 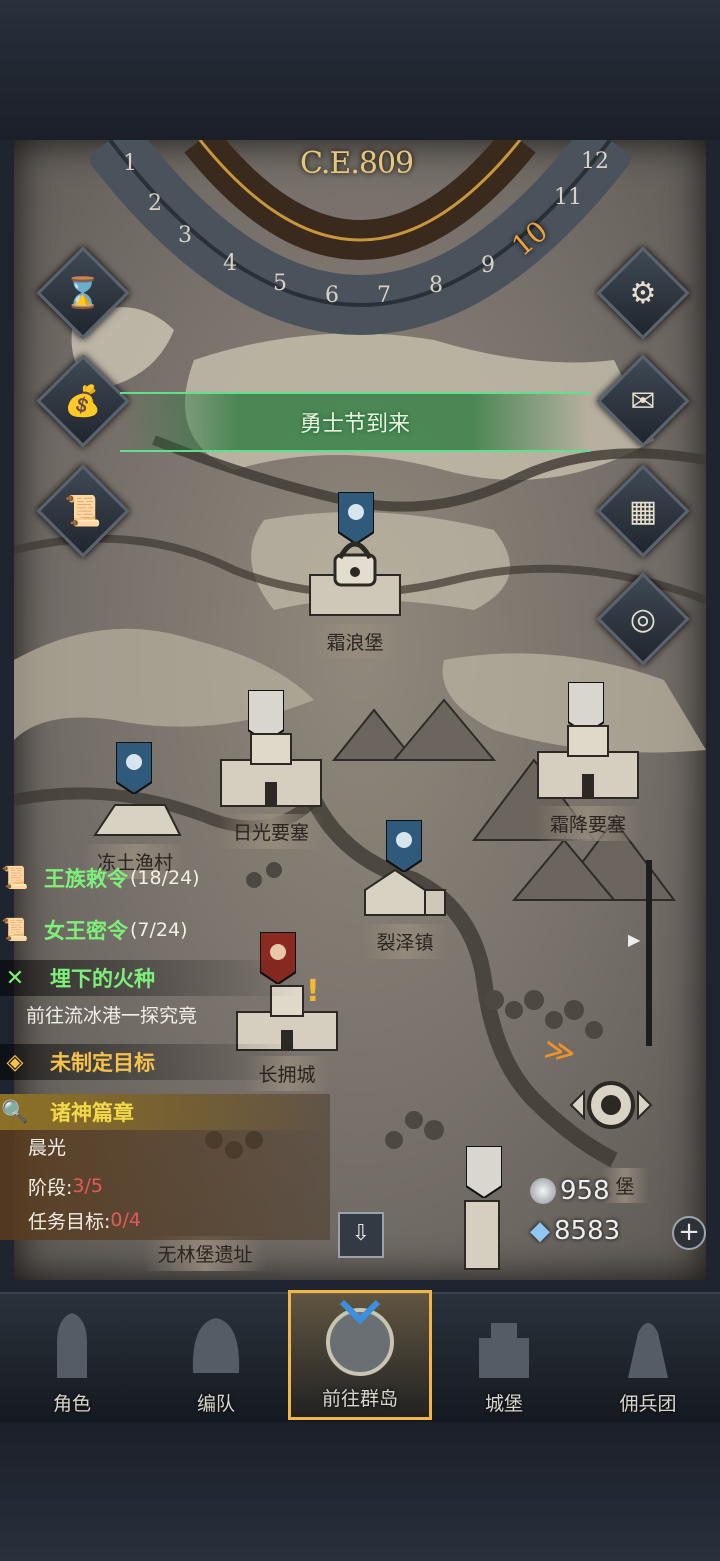 What do you see at coordinates (359, 1399) in the screenshot?
I see `tab-label: 前往群岛` at bounding box center [359, 1399].